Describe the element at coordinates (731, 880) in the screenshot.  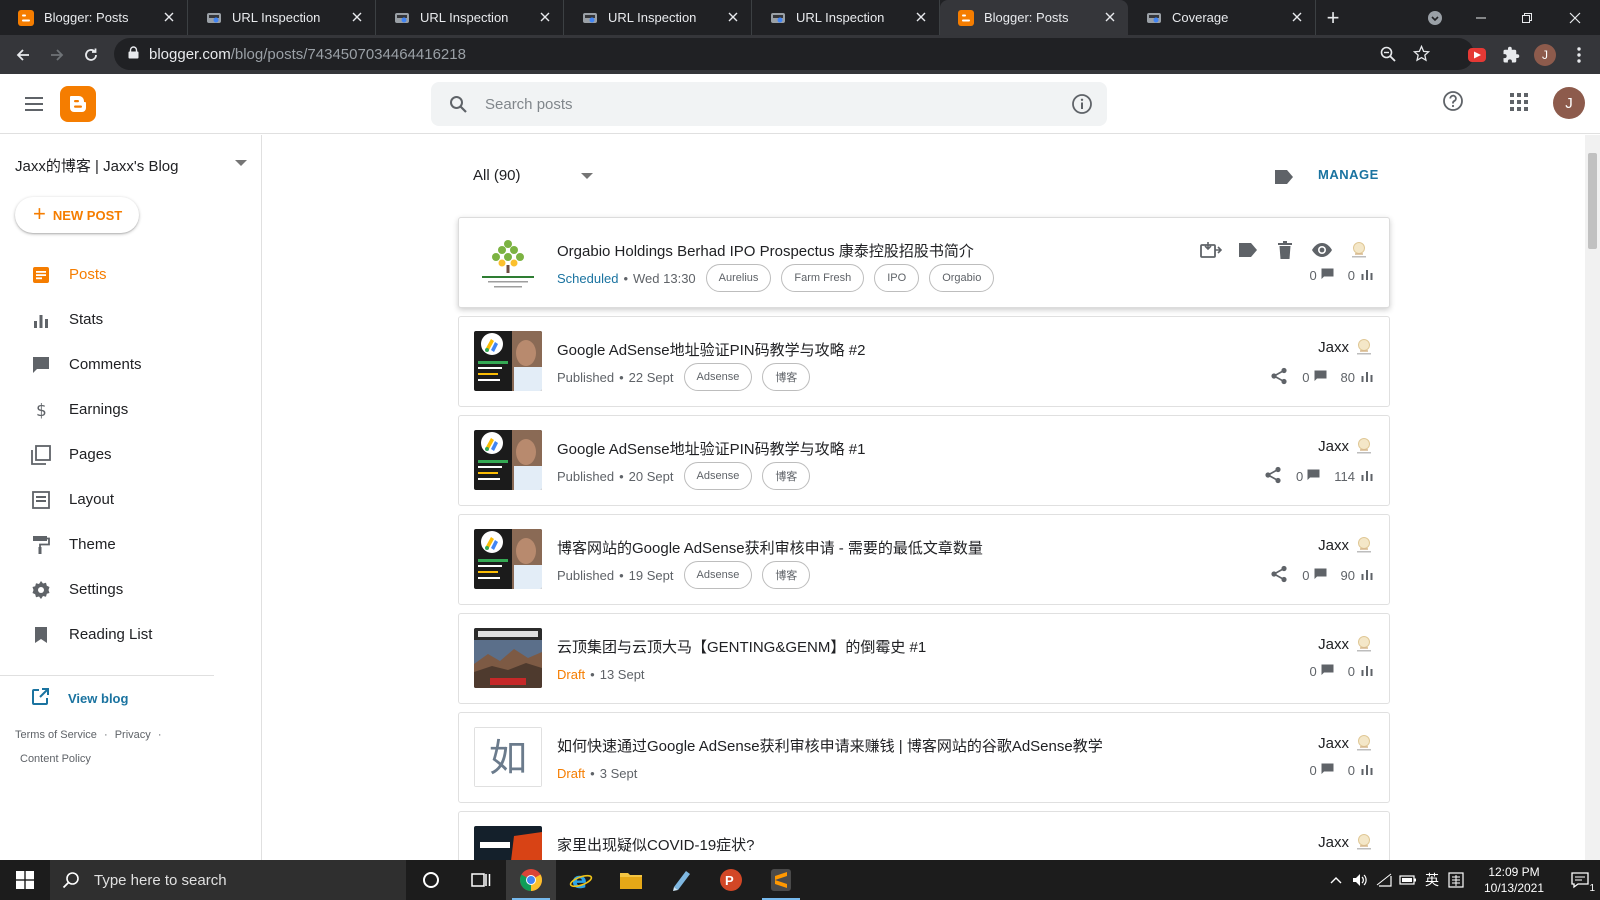
I see `powerpoint-app: P` at that location.